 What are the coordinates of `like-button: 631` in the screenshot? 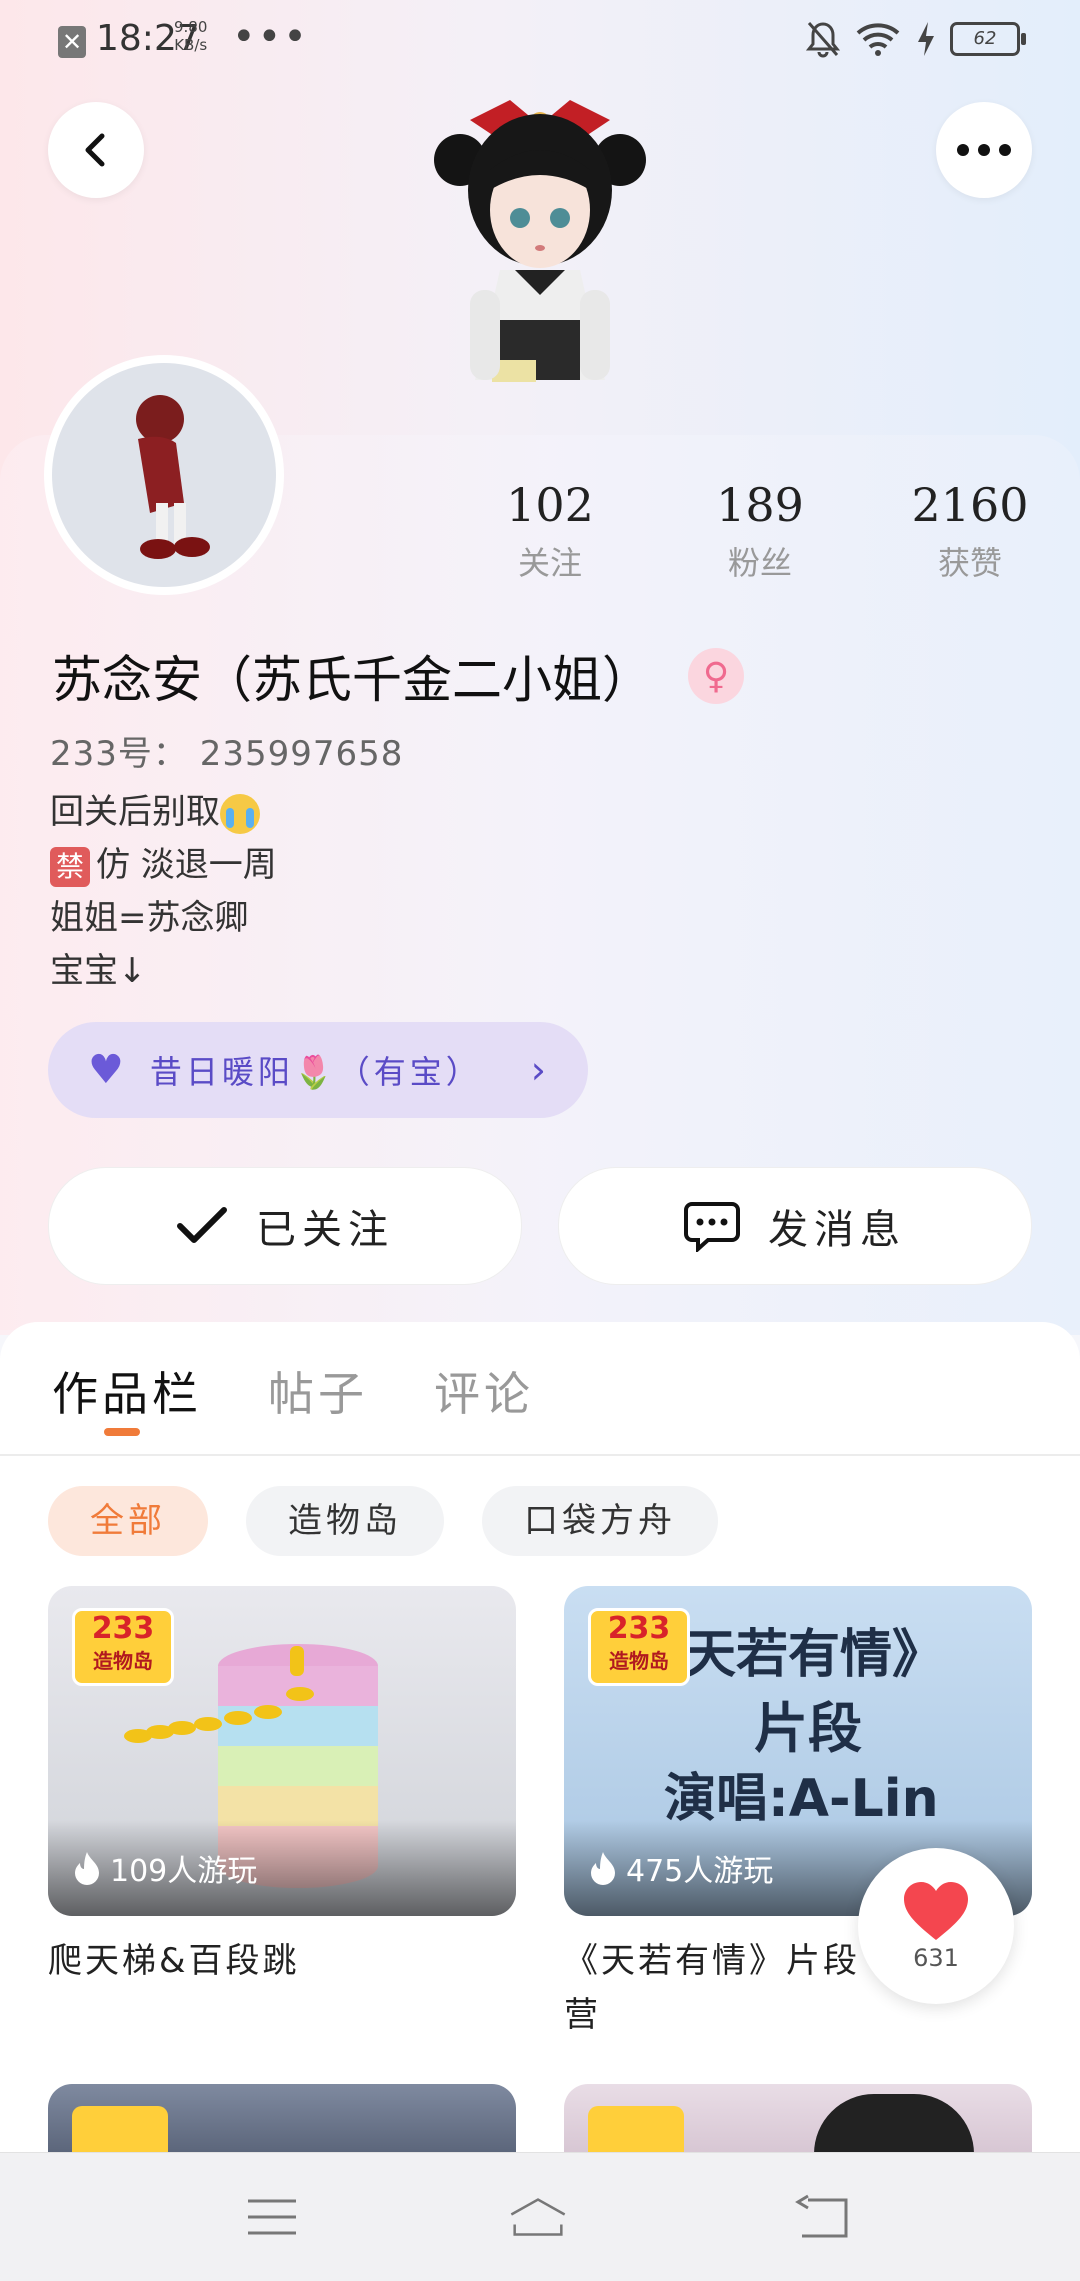 It's located at (936, 1926).